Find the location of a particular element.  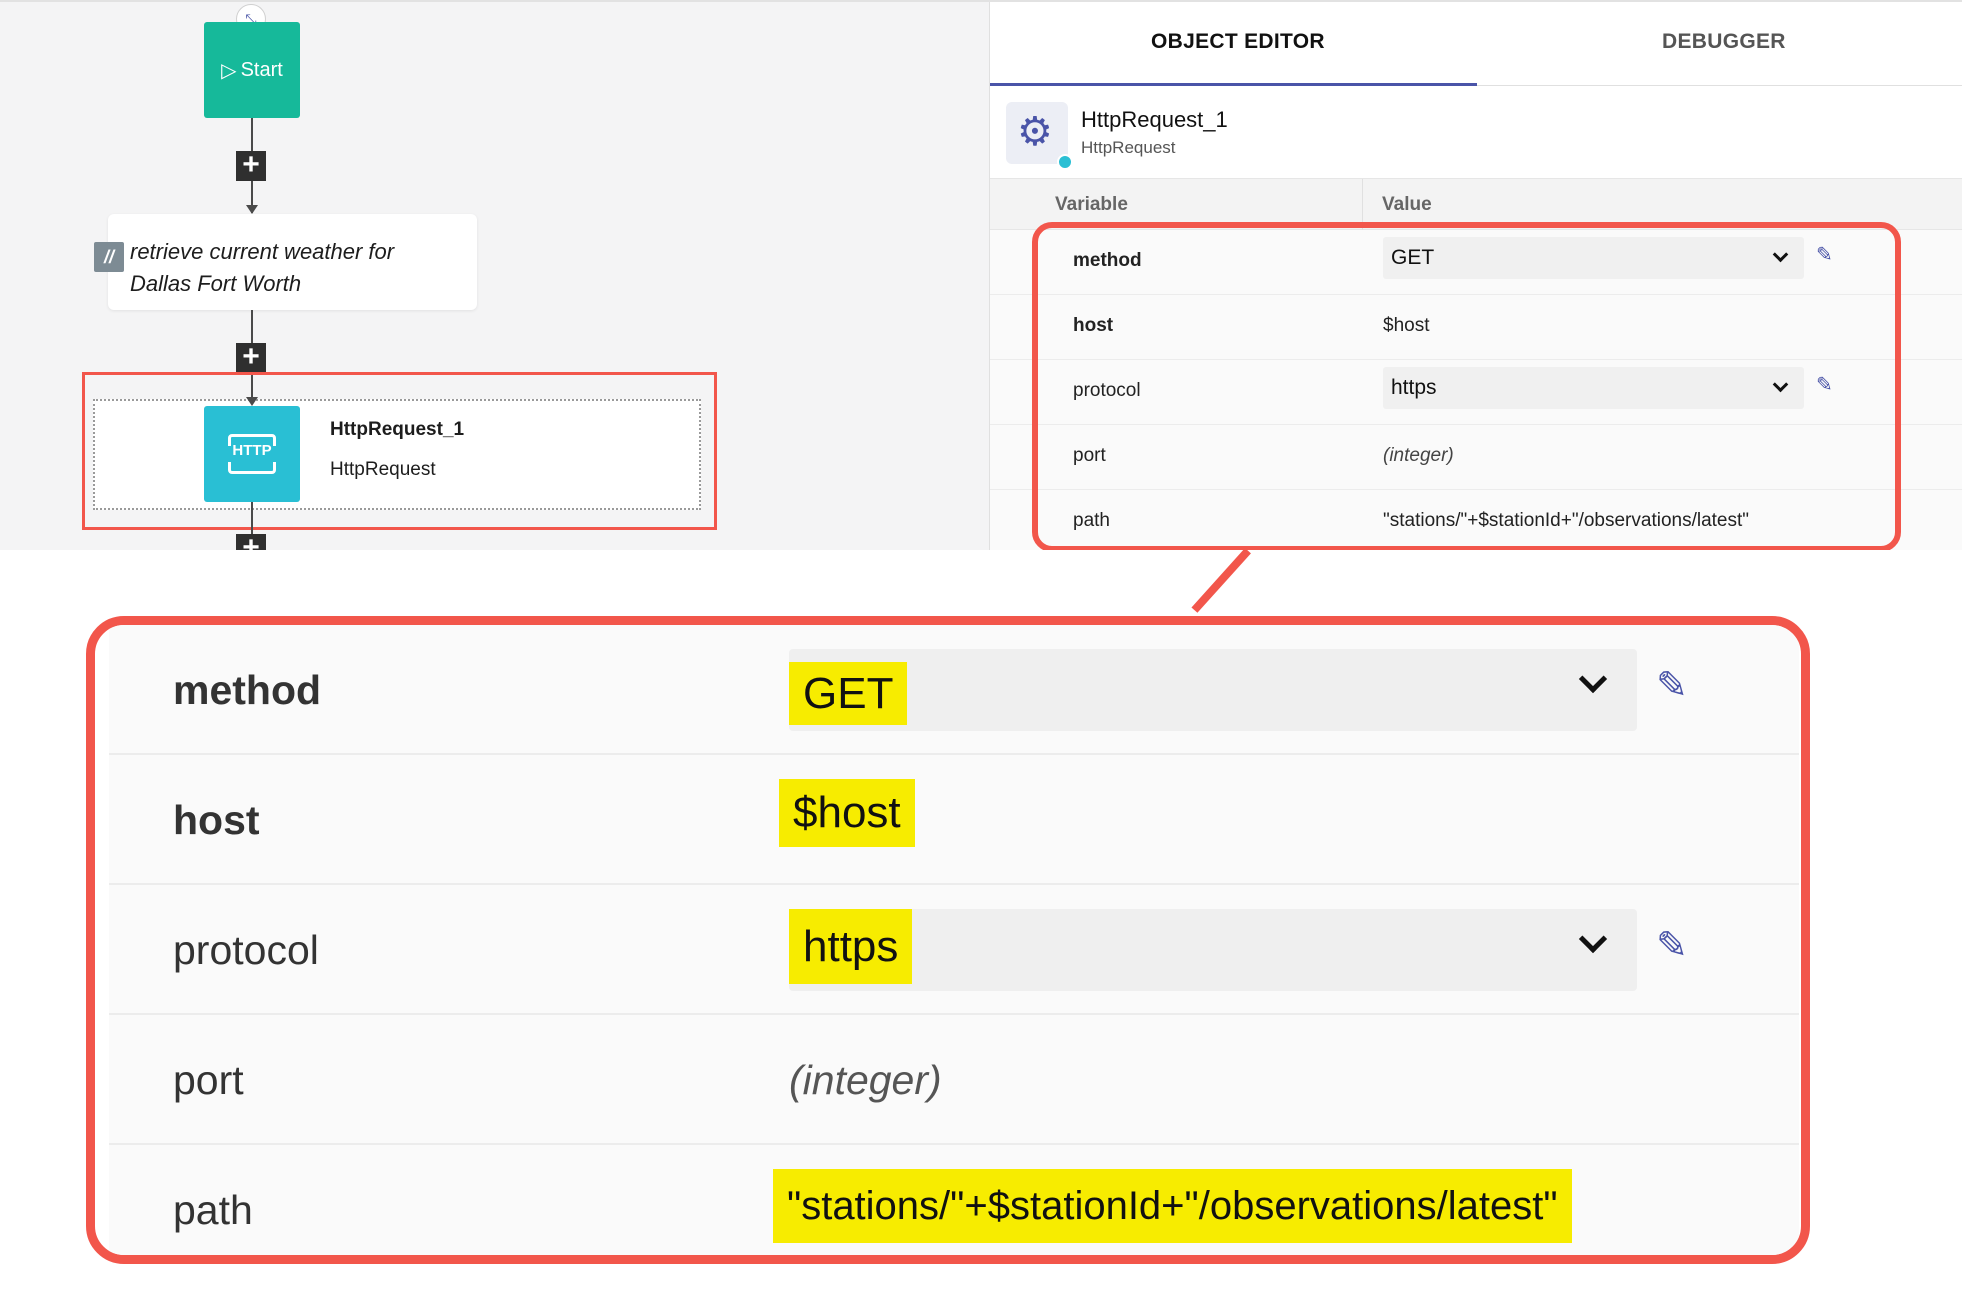

http-request-node: HTTP is located at coordinates (252, 454).